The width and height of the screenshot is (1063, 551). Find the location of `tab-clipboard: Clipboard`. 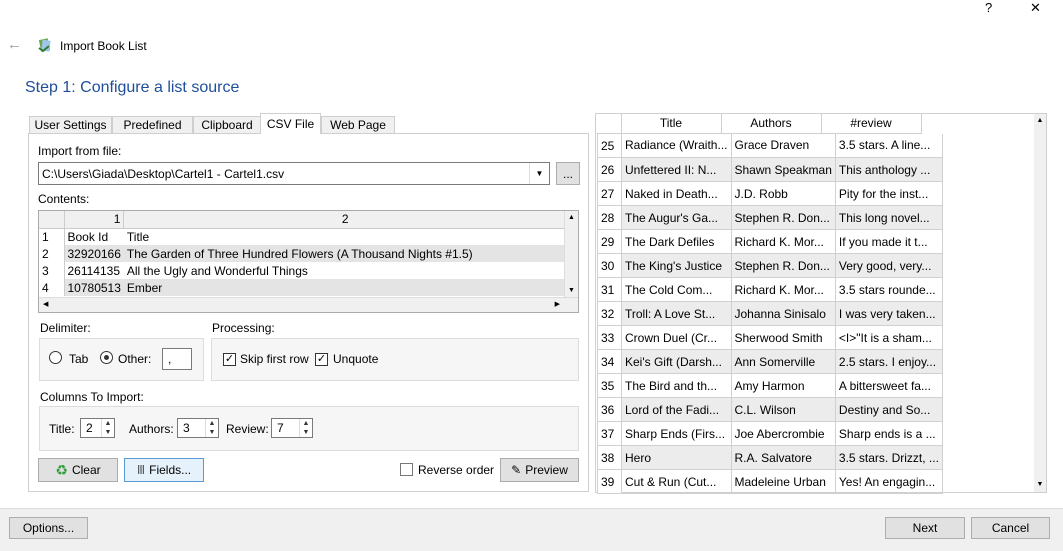

tab-clipboard: Clipboard is located at coordinates (227, 124).